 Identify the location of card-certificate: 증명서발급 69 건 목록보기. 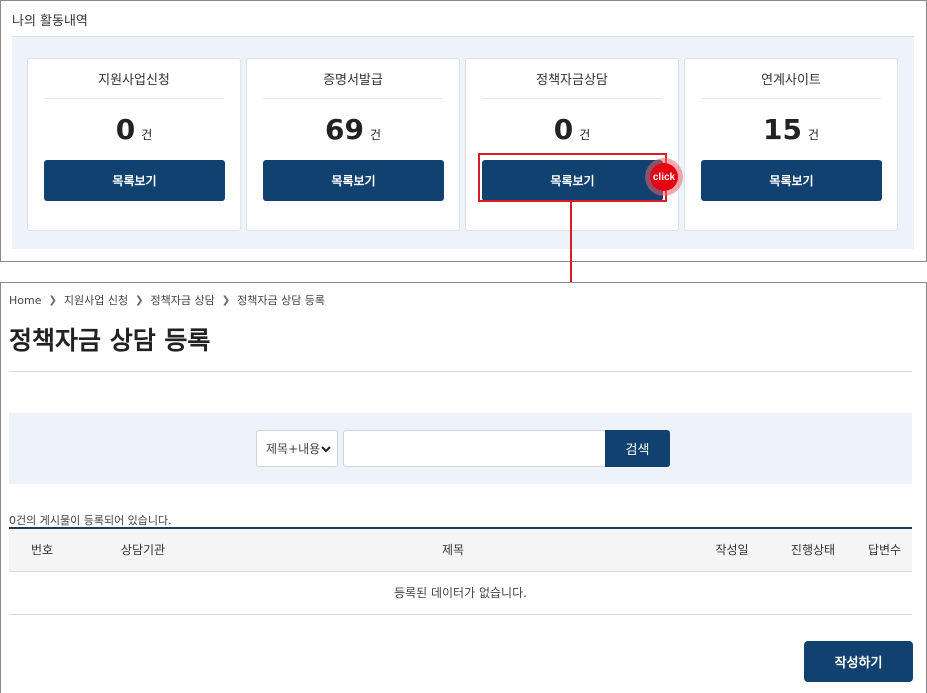
(353, 144).